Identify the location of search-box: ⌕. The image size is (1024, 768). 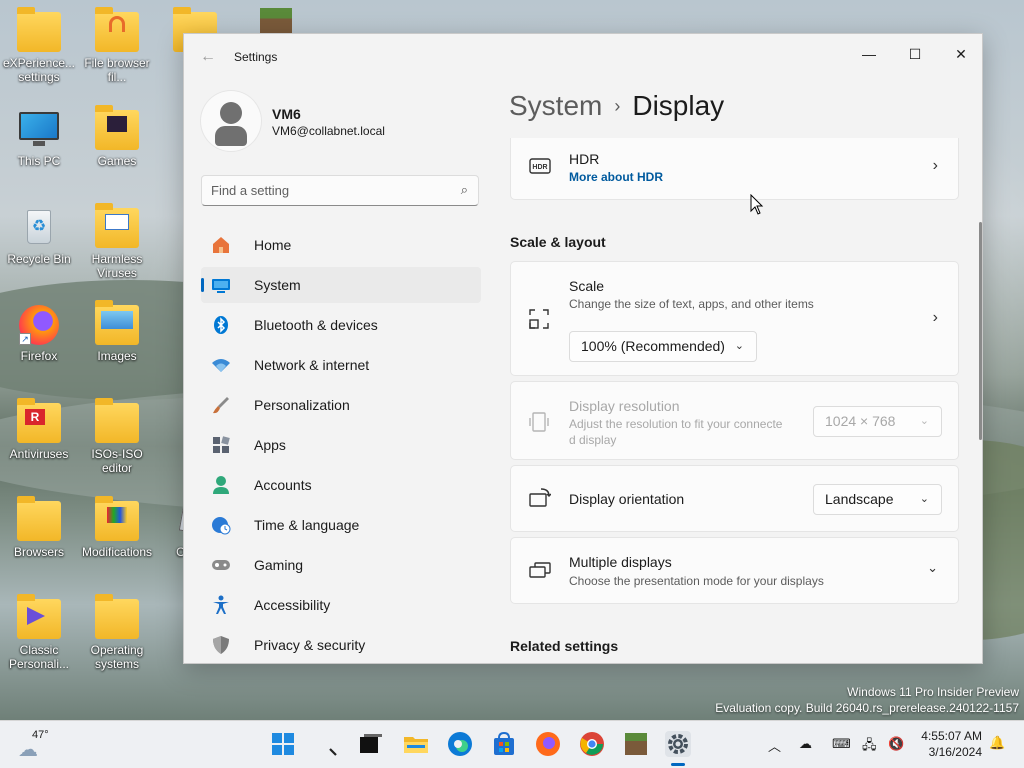
(340, 190).